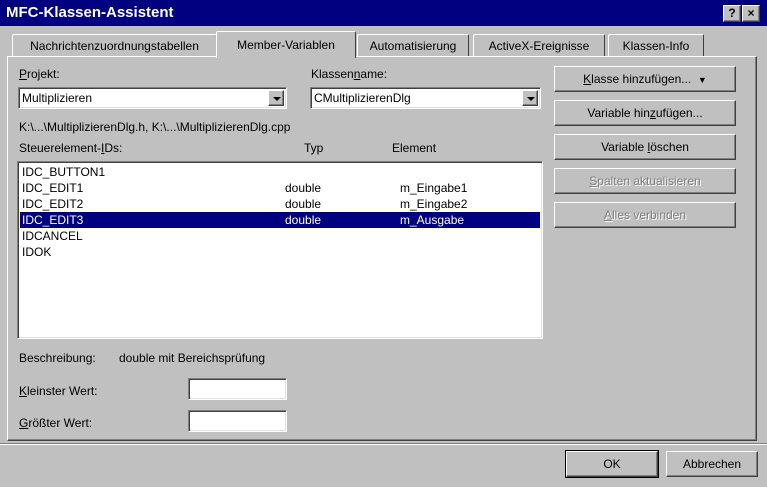  I want to click on help-button: ?, so click(732, 13).